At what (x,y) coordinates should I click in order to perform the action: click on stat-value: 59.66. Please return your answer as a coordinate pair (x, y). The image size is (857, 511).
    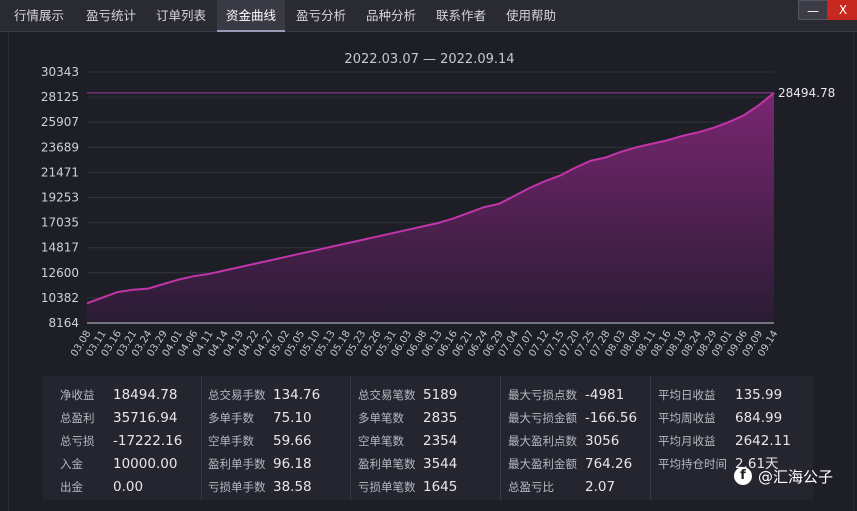
    Looking at the image, I should click on (292, 441).